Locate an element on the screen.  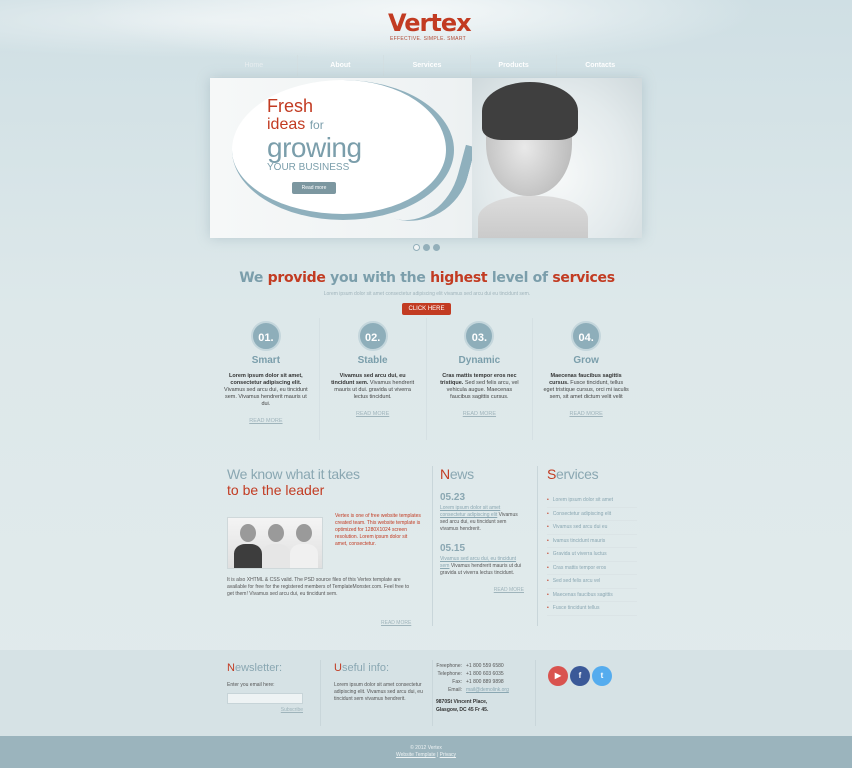
nav-products: Products is located at coordinates (514, 65).